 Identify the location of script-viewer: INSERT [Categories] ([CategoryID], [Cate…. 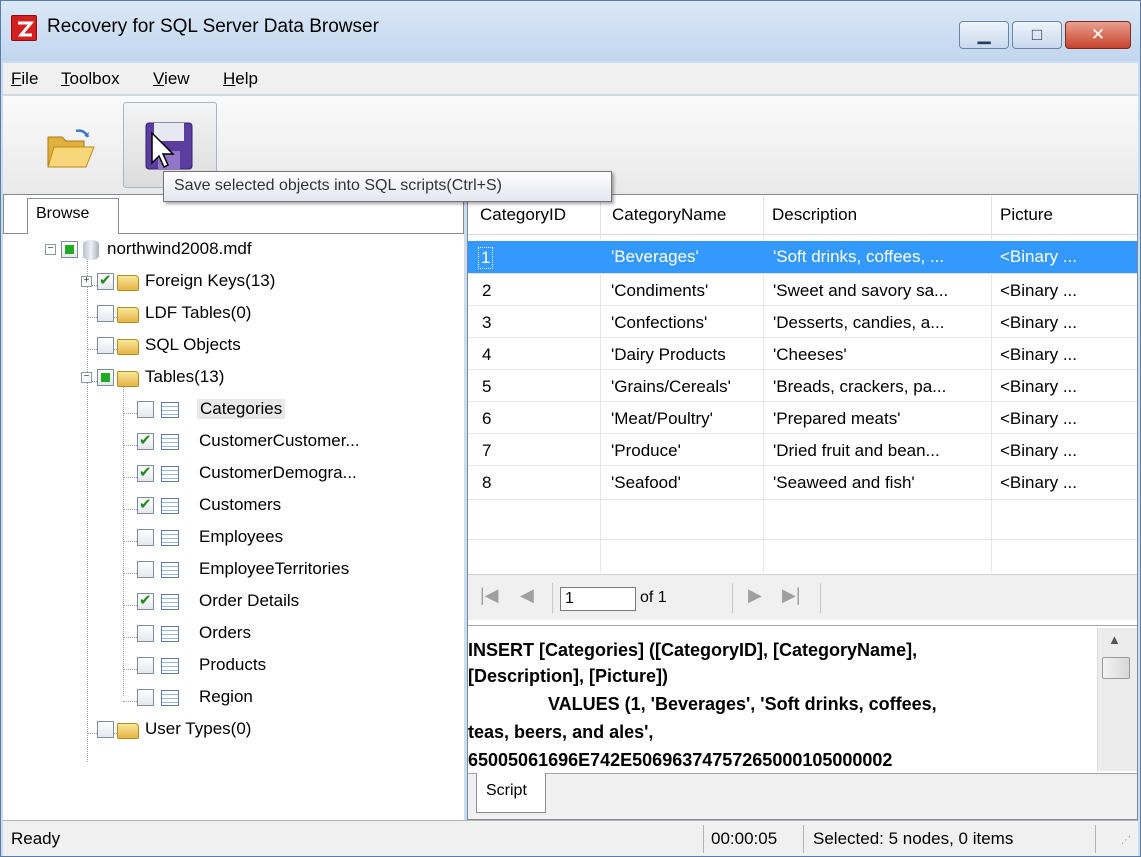
(802, 699).